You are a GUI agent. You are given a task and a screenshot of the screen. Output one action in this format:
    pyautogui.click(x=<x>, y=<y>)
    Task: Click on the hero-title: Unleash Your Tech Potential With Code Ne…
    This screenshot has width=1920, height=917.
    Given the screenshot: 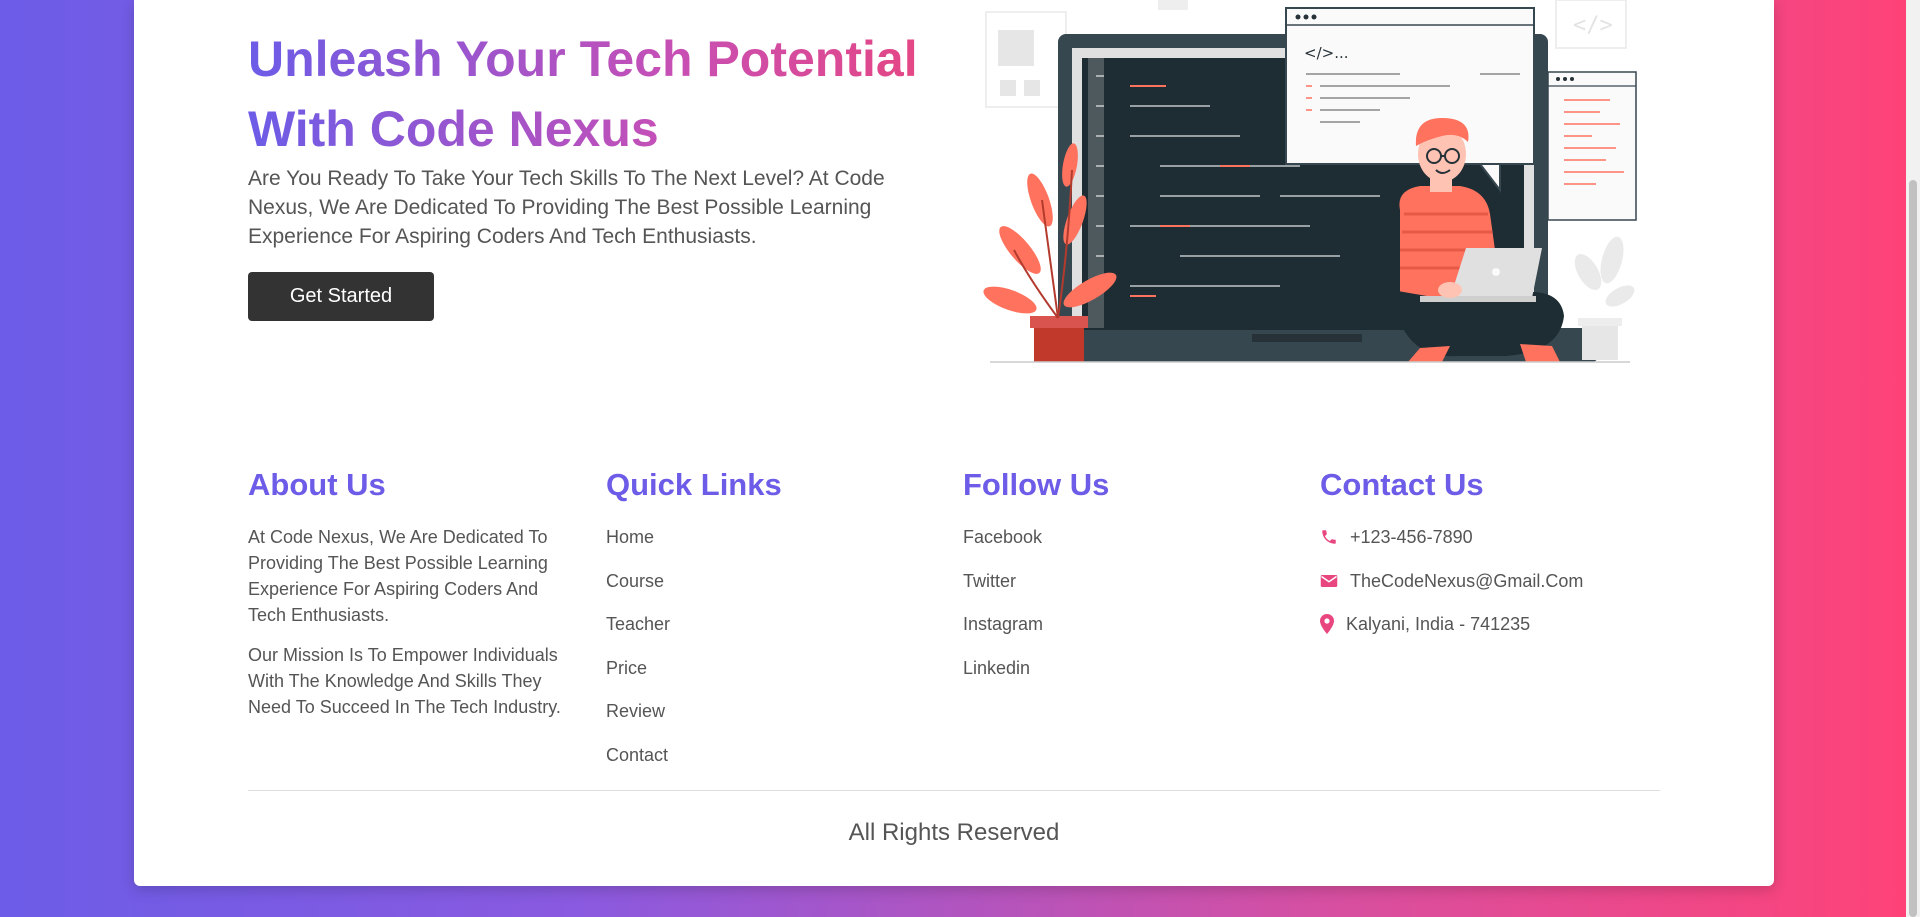 What is the action you would take?
    pyautogui.click(x=598, y=94)
    